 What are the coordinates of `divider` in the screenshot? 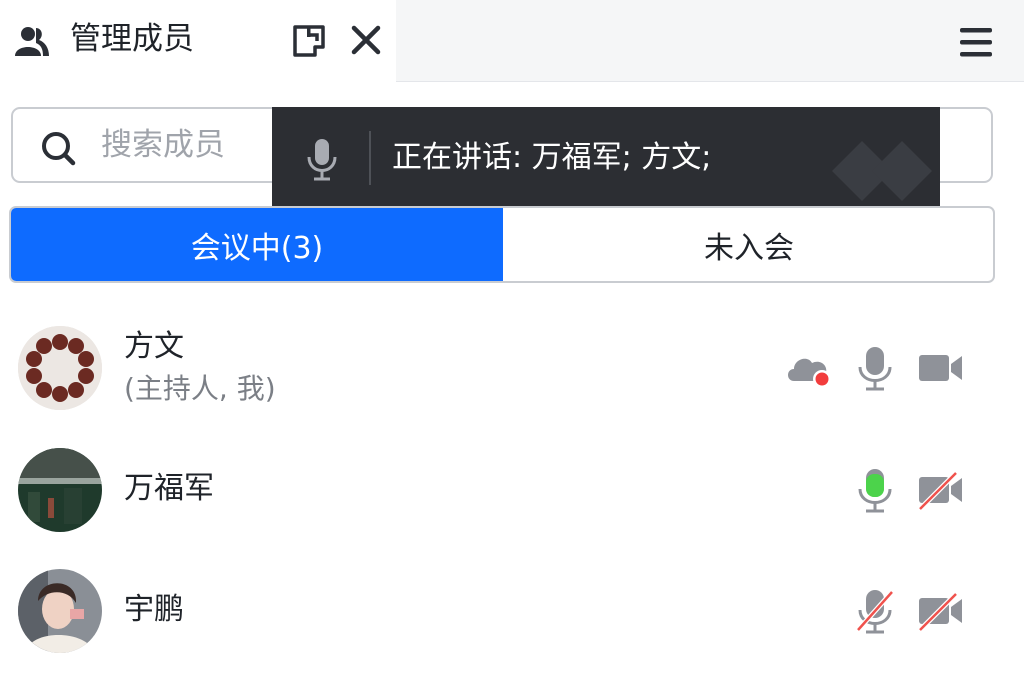 It's located at (370, 158).